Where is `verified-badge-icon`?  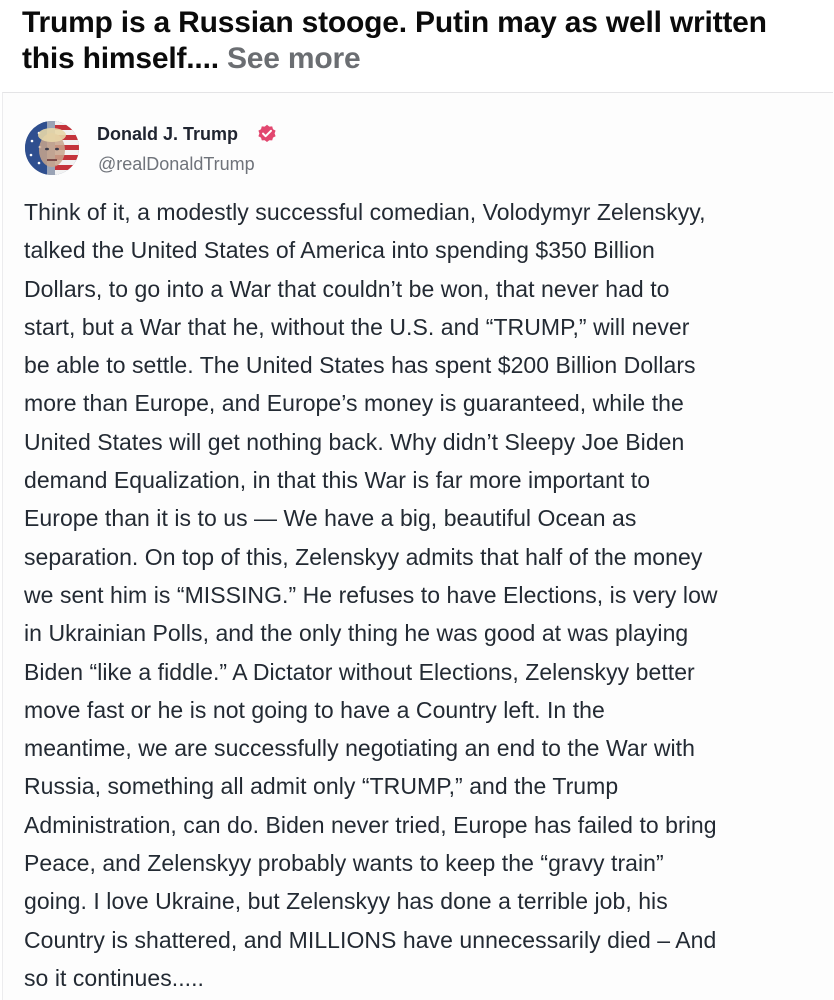 verified-badge-icon is located at coordinates (267, 133).